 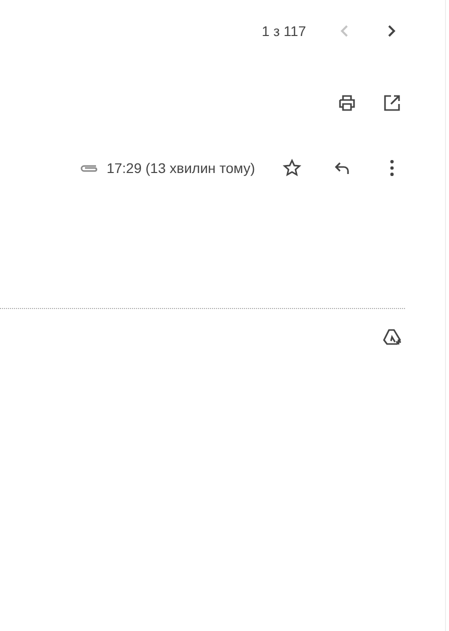 I want to click on drive-add-icon, so click(x=392, y=337).